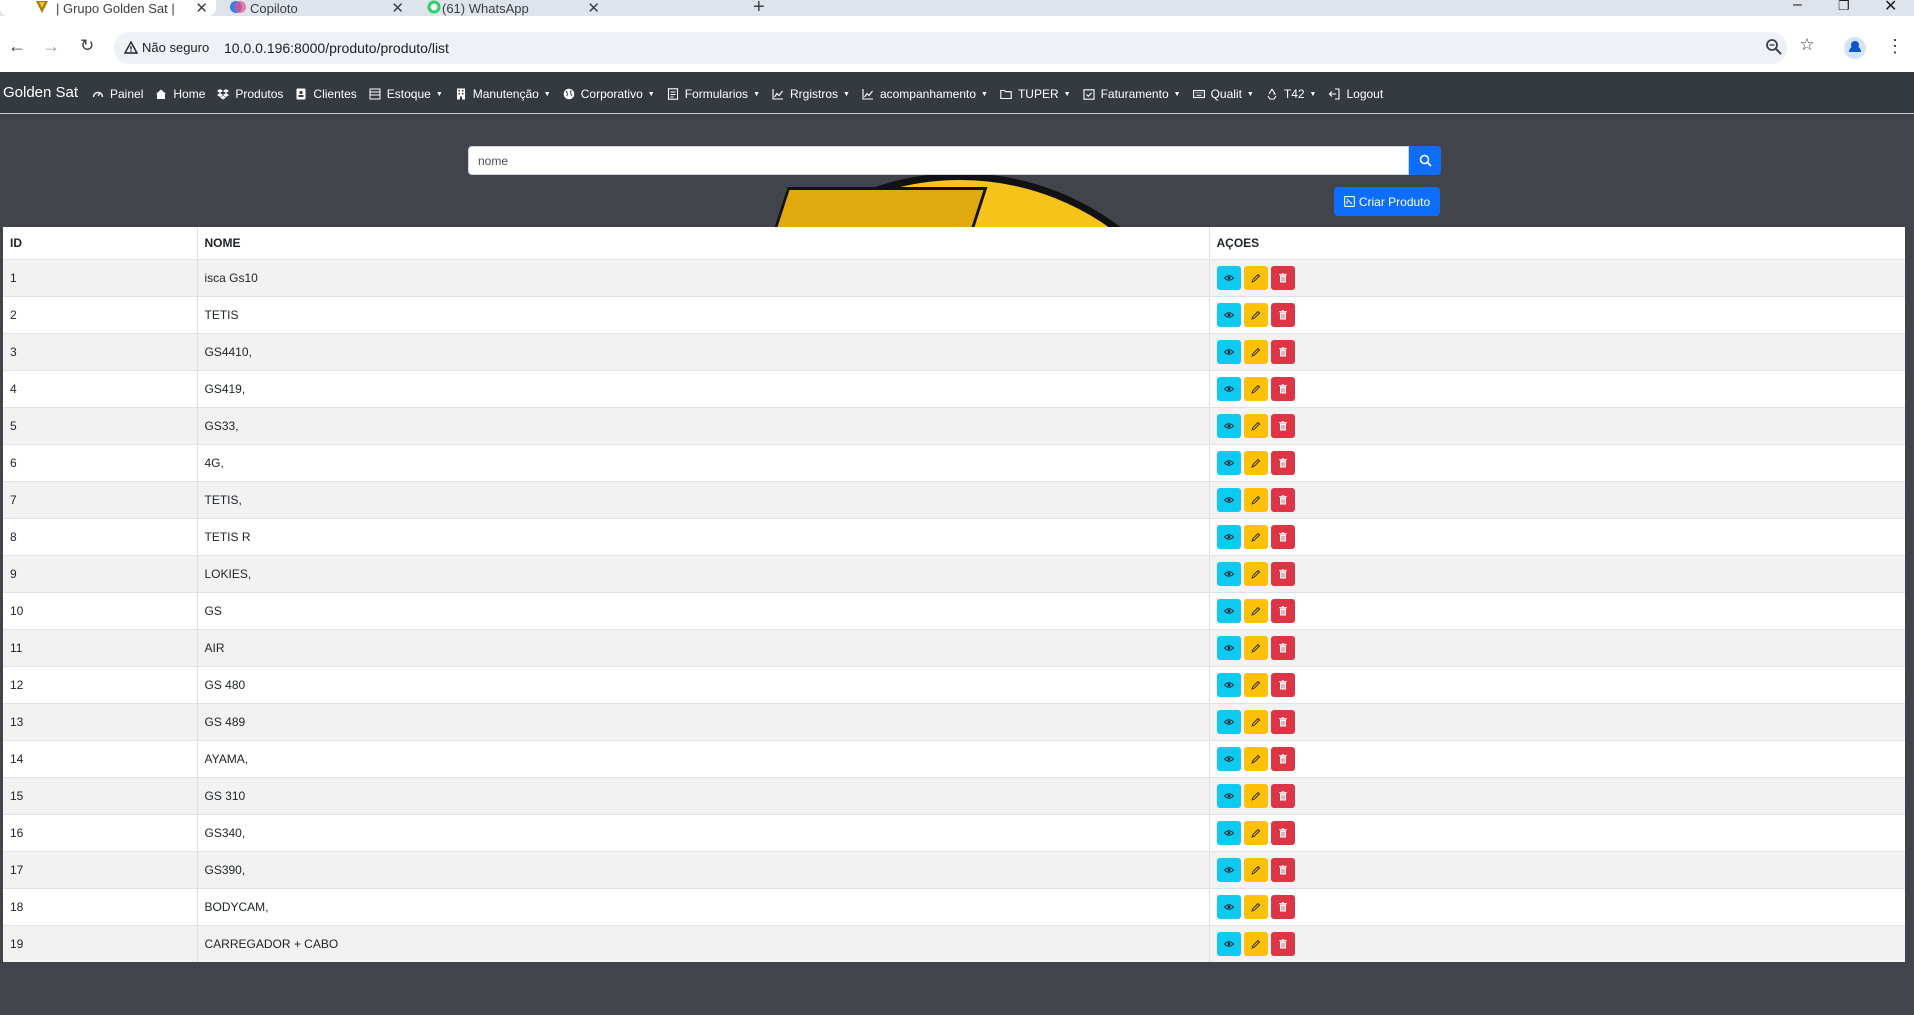  I want to click on back-arrow-icon: ←, so click(17, 46).